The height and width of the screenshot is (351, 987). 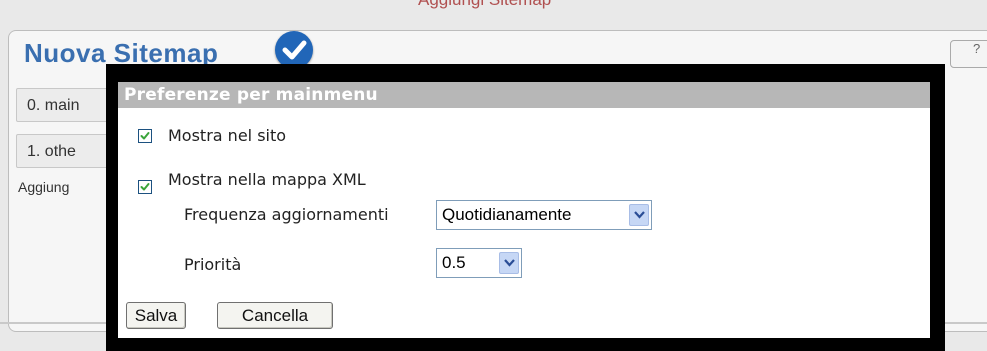 I want to click on add-link: Aggiung, so click(x=43, y=187).